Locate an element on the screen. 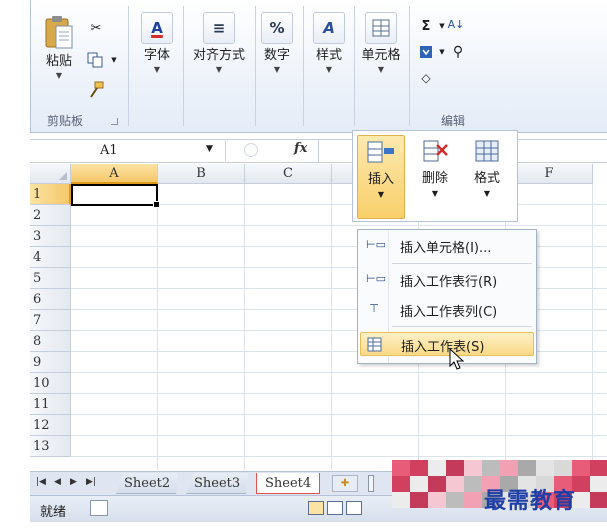 The image size is (607, 530). sort-filter-icon: A↓ is located at coordinates (456, 24).